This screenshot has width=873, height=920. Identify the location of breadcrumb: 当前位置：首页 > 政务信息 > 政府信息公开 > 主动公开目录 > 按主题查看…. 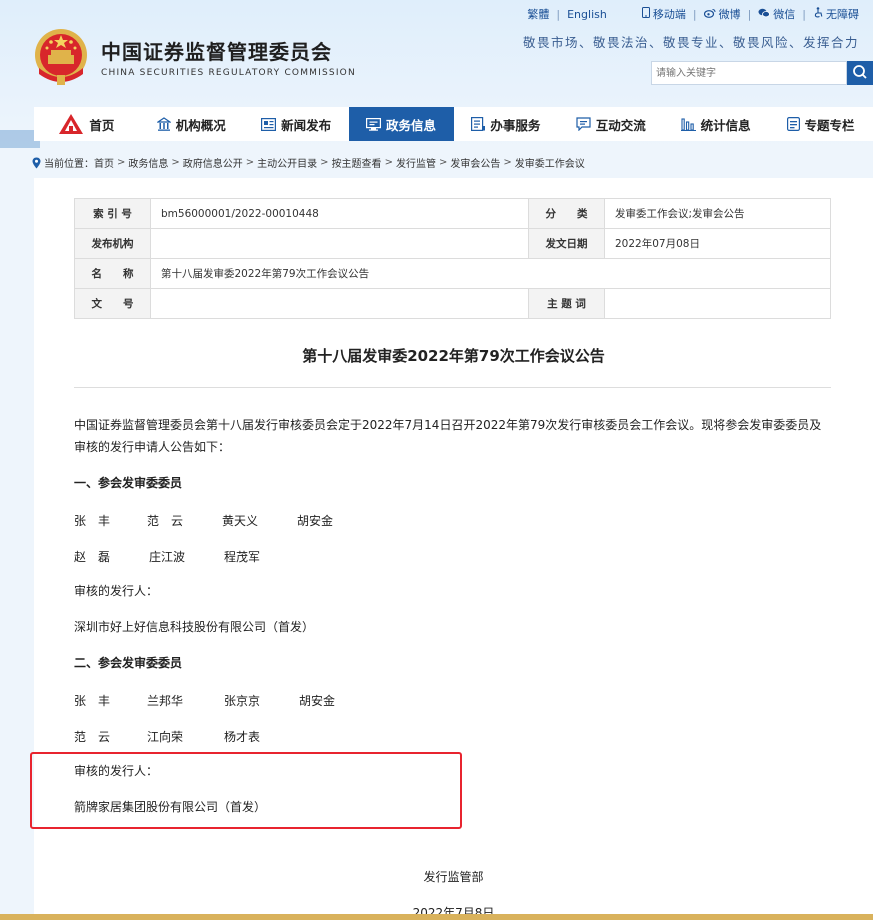
(308, 162).